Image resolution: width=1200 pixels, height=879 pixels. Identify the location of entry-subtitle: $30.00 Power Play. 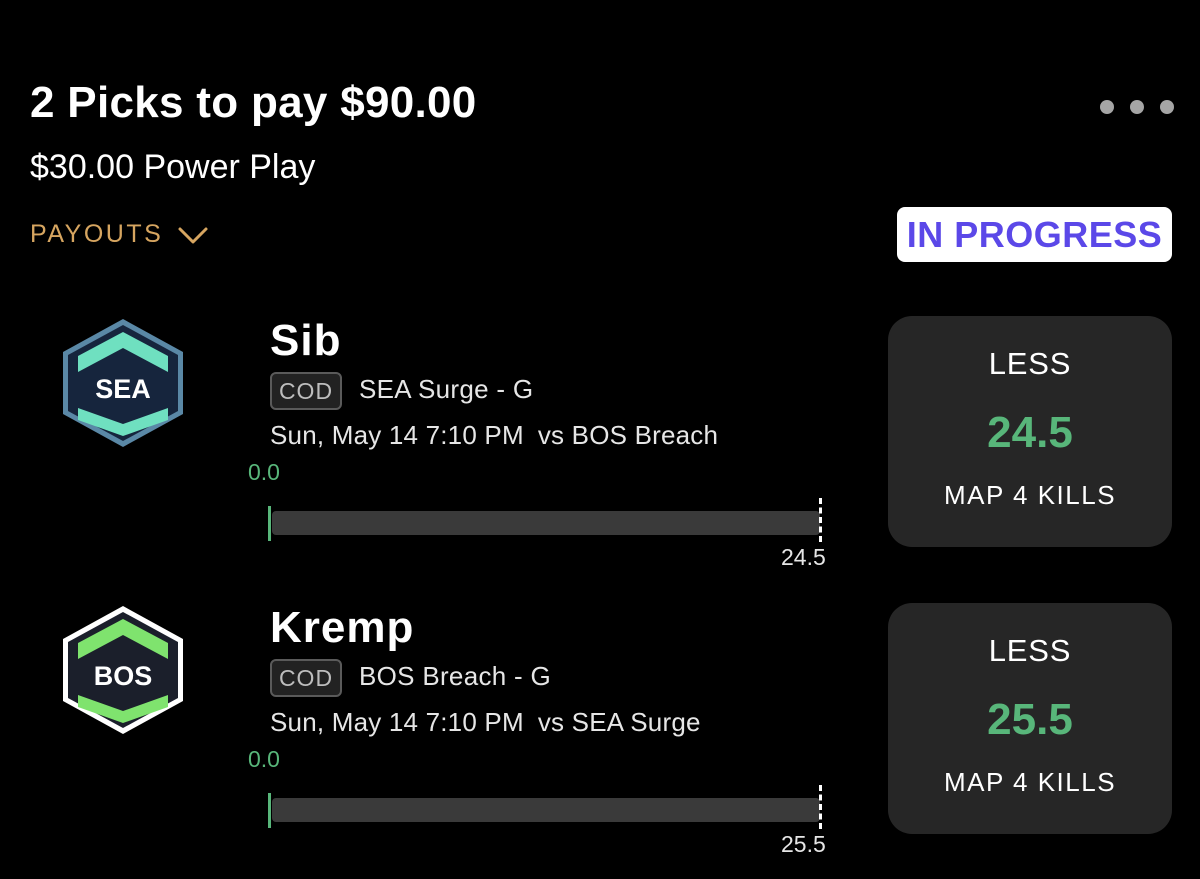
(173, 167).